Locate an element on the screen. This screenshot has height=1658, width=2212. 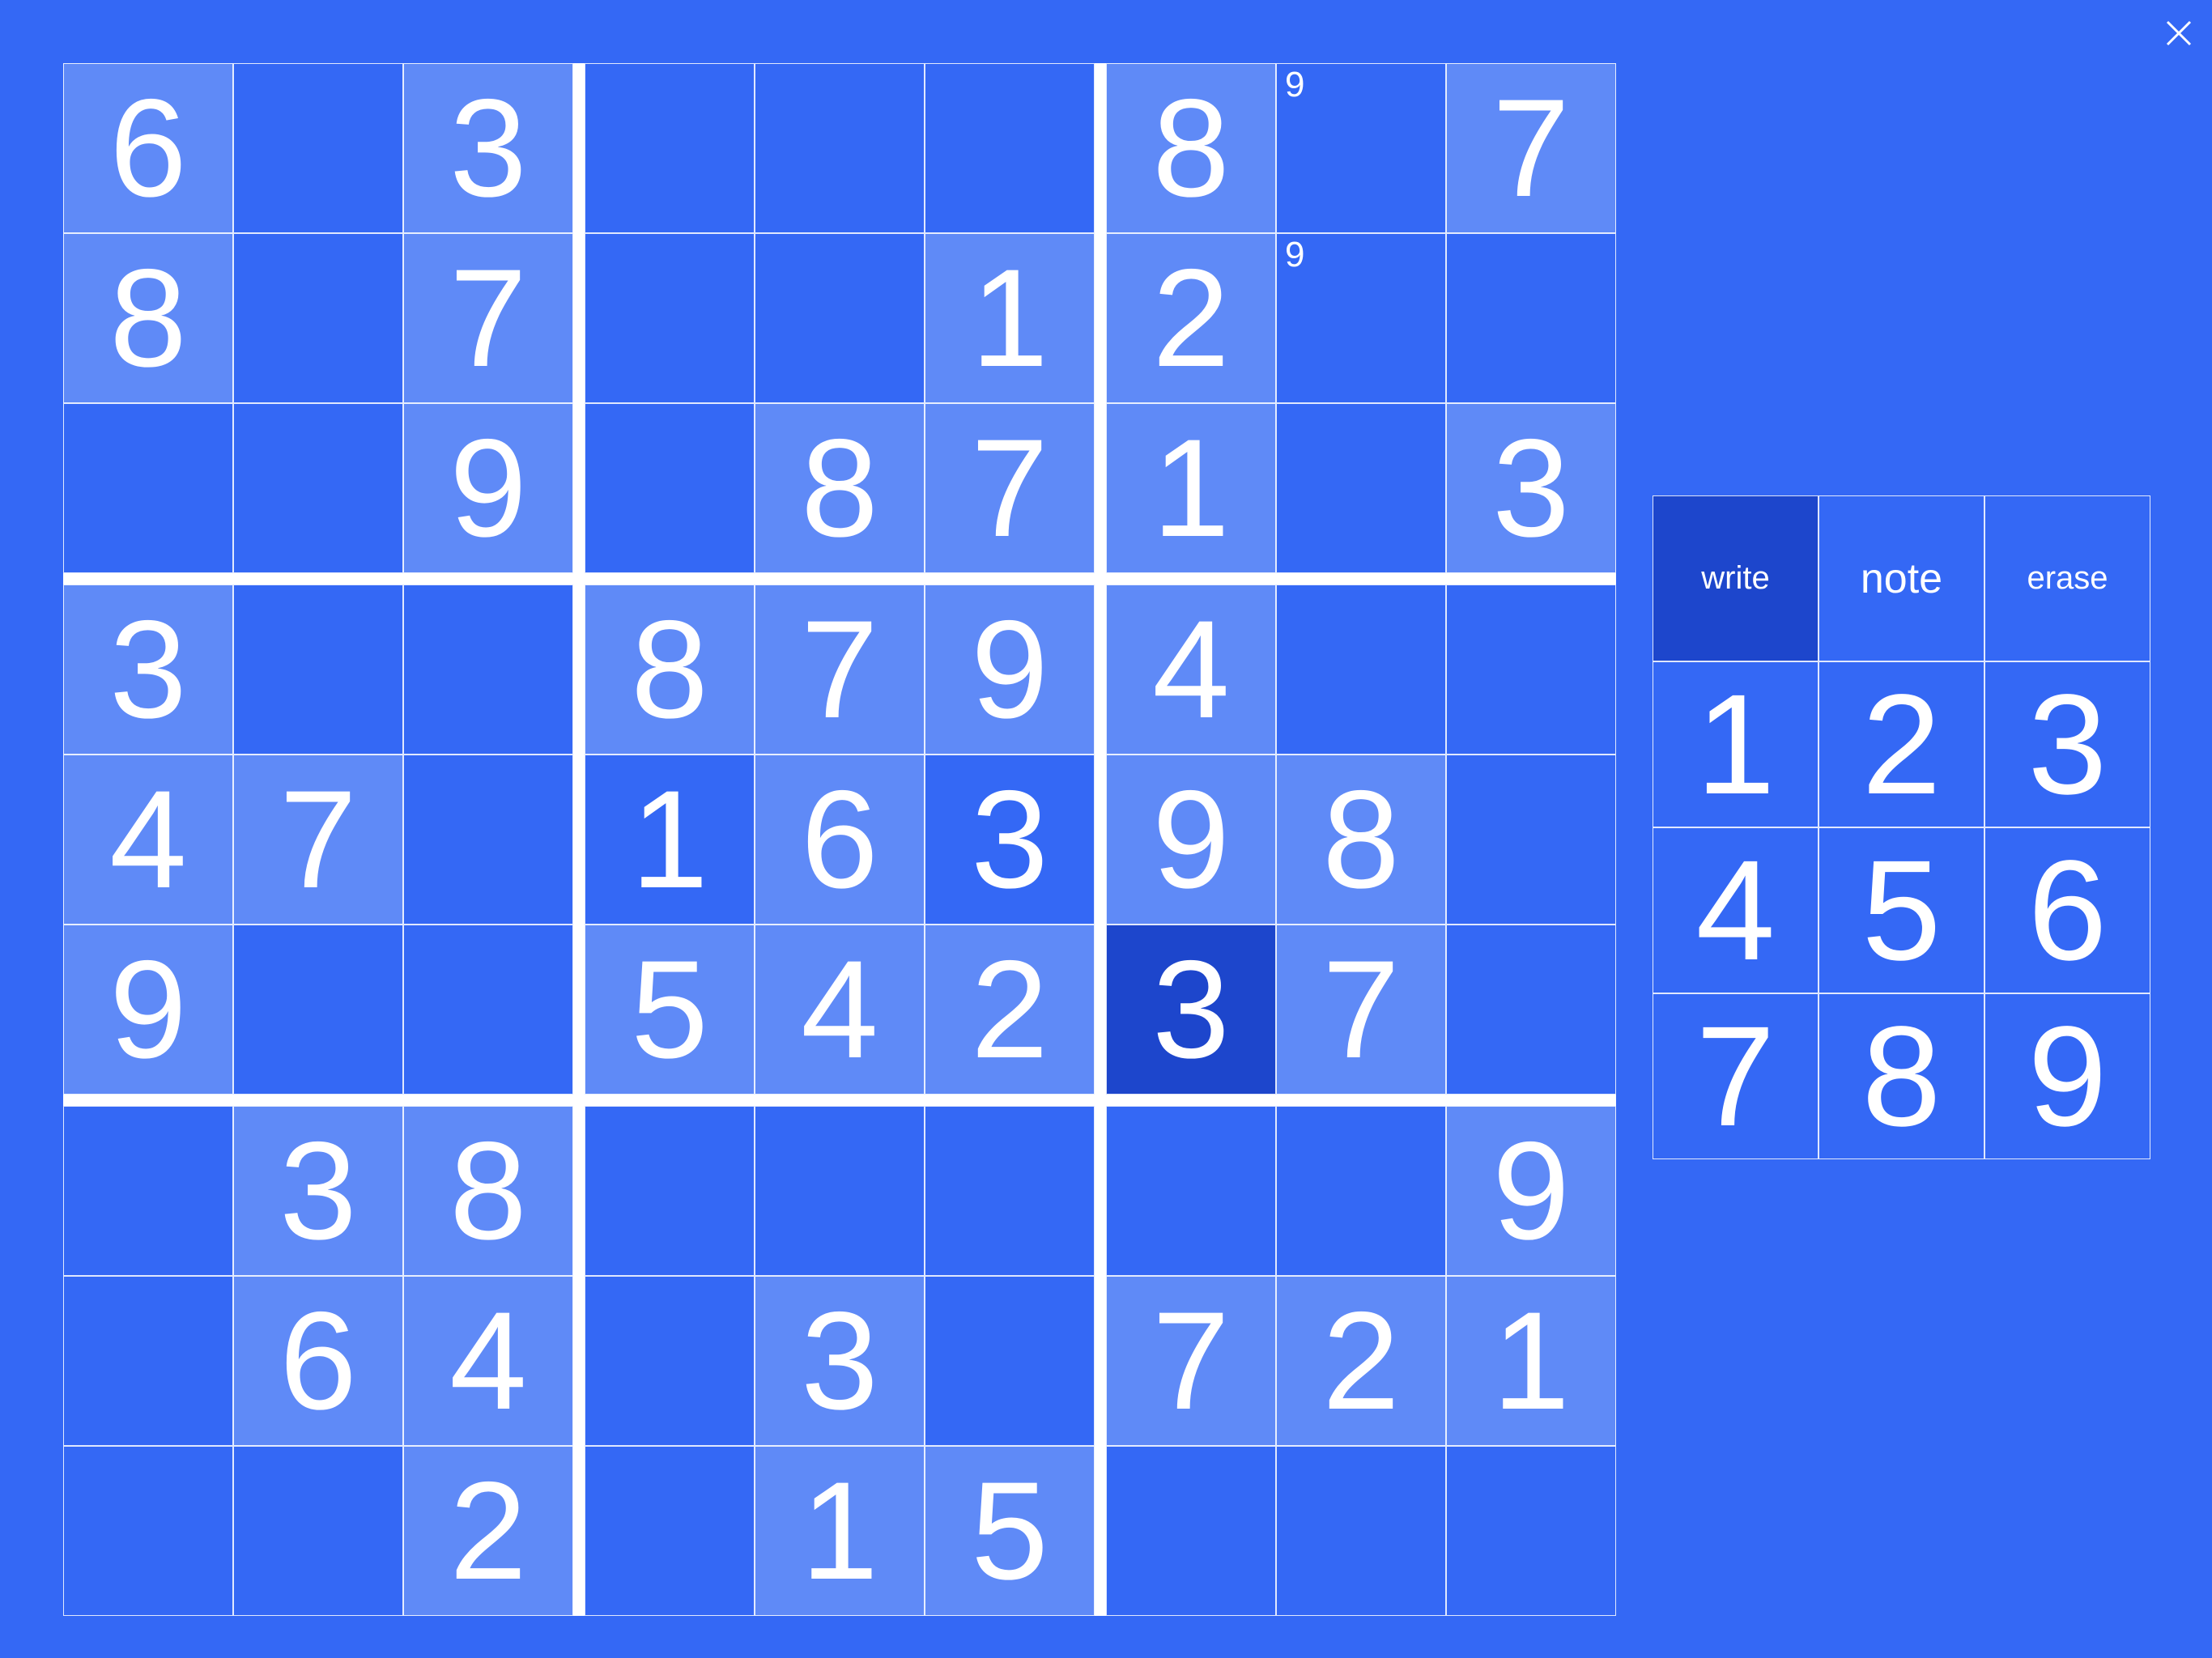
cell-r9-c6: 5 is located at coordinates (1010, 1531).